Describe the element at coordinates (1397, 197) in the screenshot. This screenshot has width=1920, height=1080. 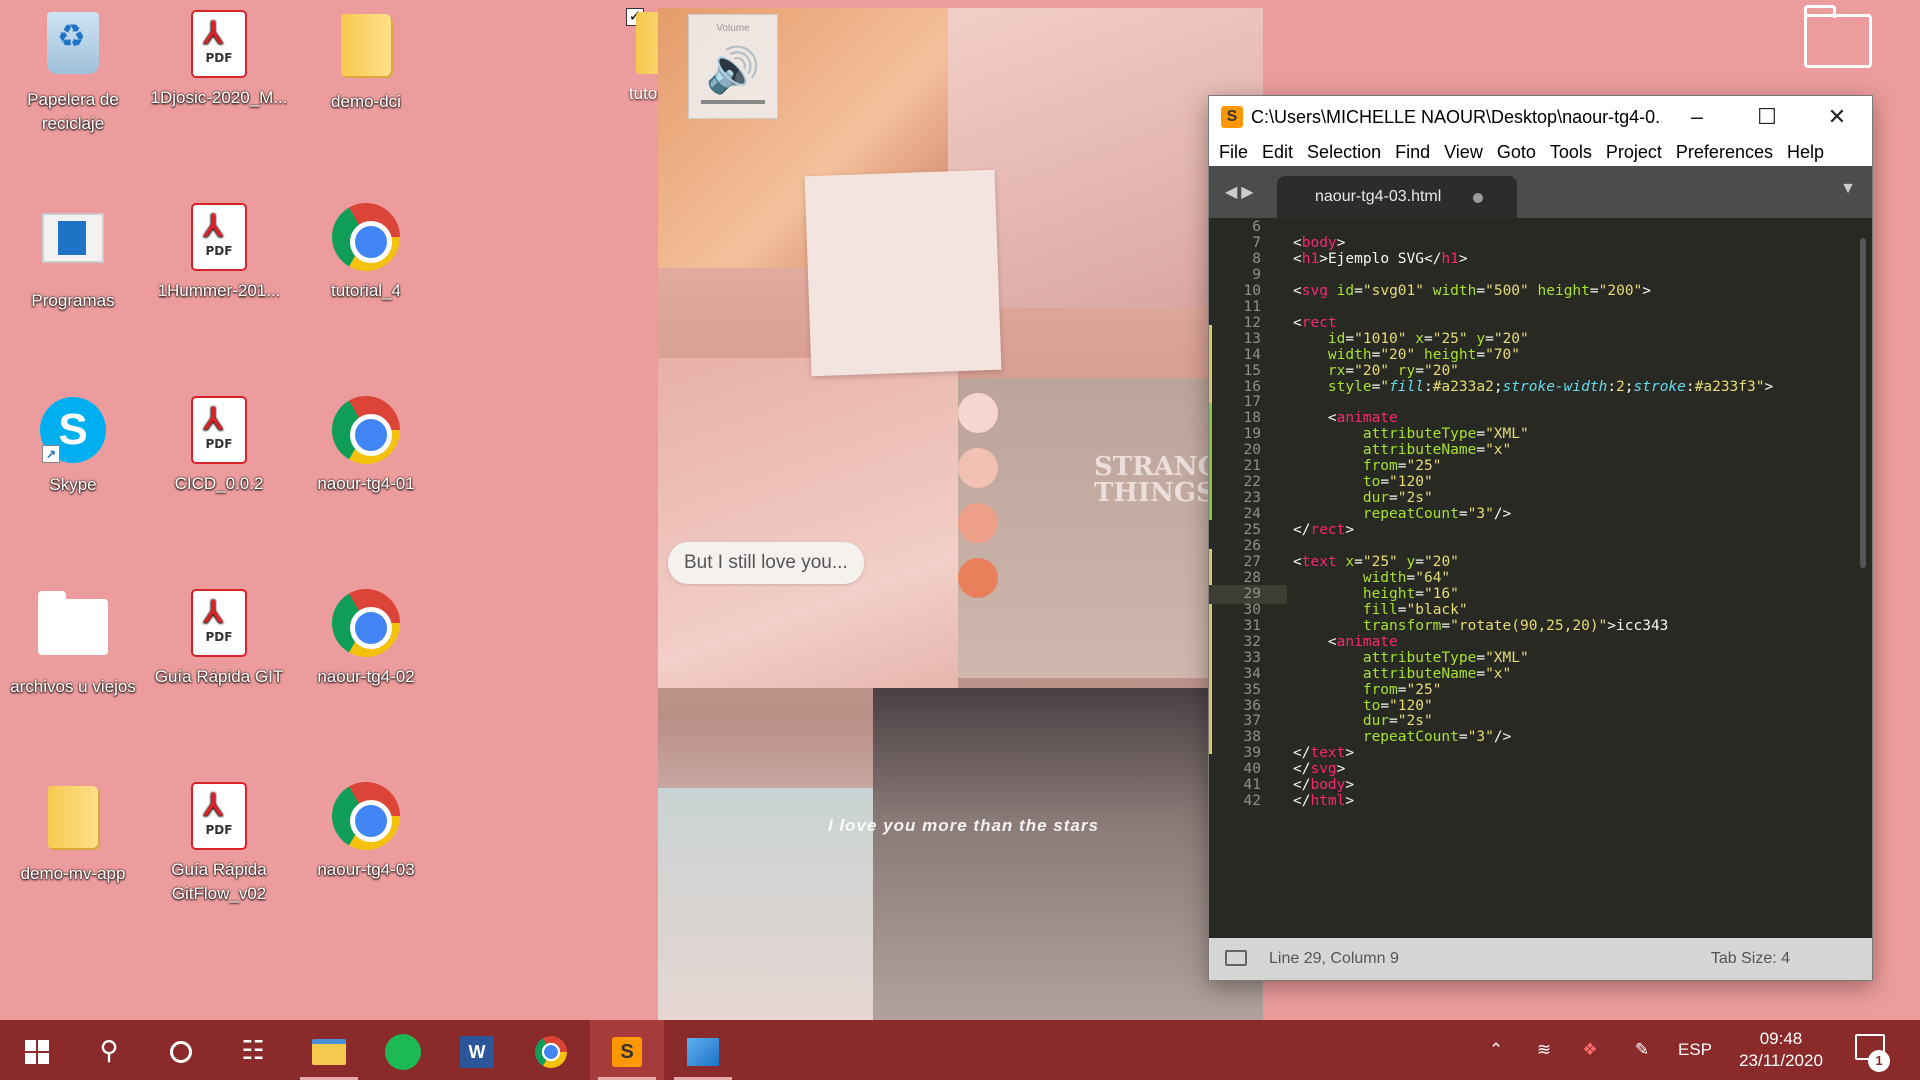
I see `tab-file: naour-tg4-03.html` at that location.